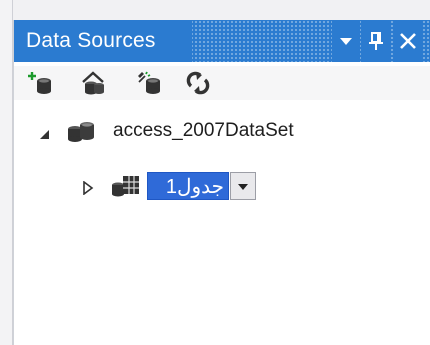 The height and width of the screenshot is (345, 430). What do you see at coordinates (126, 188) in the screenshot?
I see `table-icon` at bounding box center [126, 188].